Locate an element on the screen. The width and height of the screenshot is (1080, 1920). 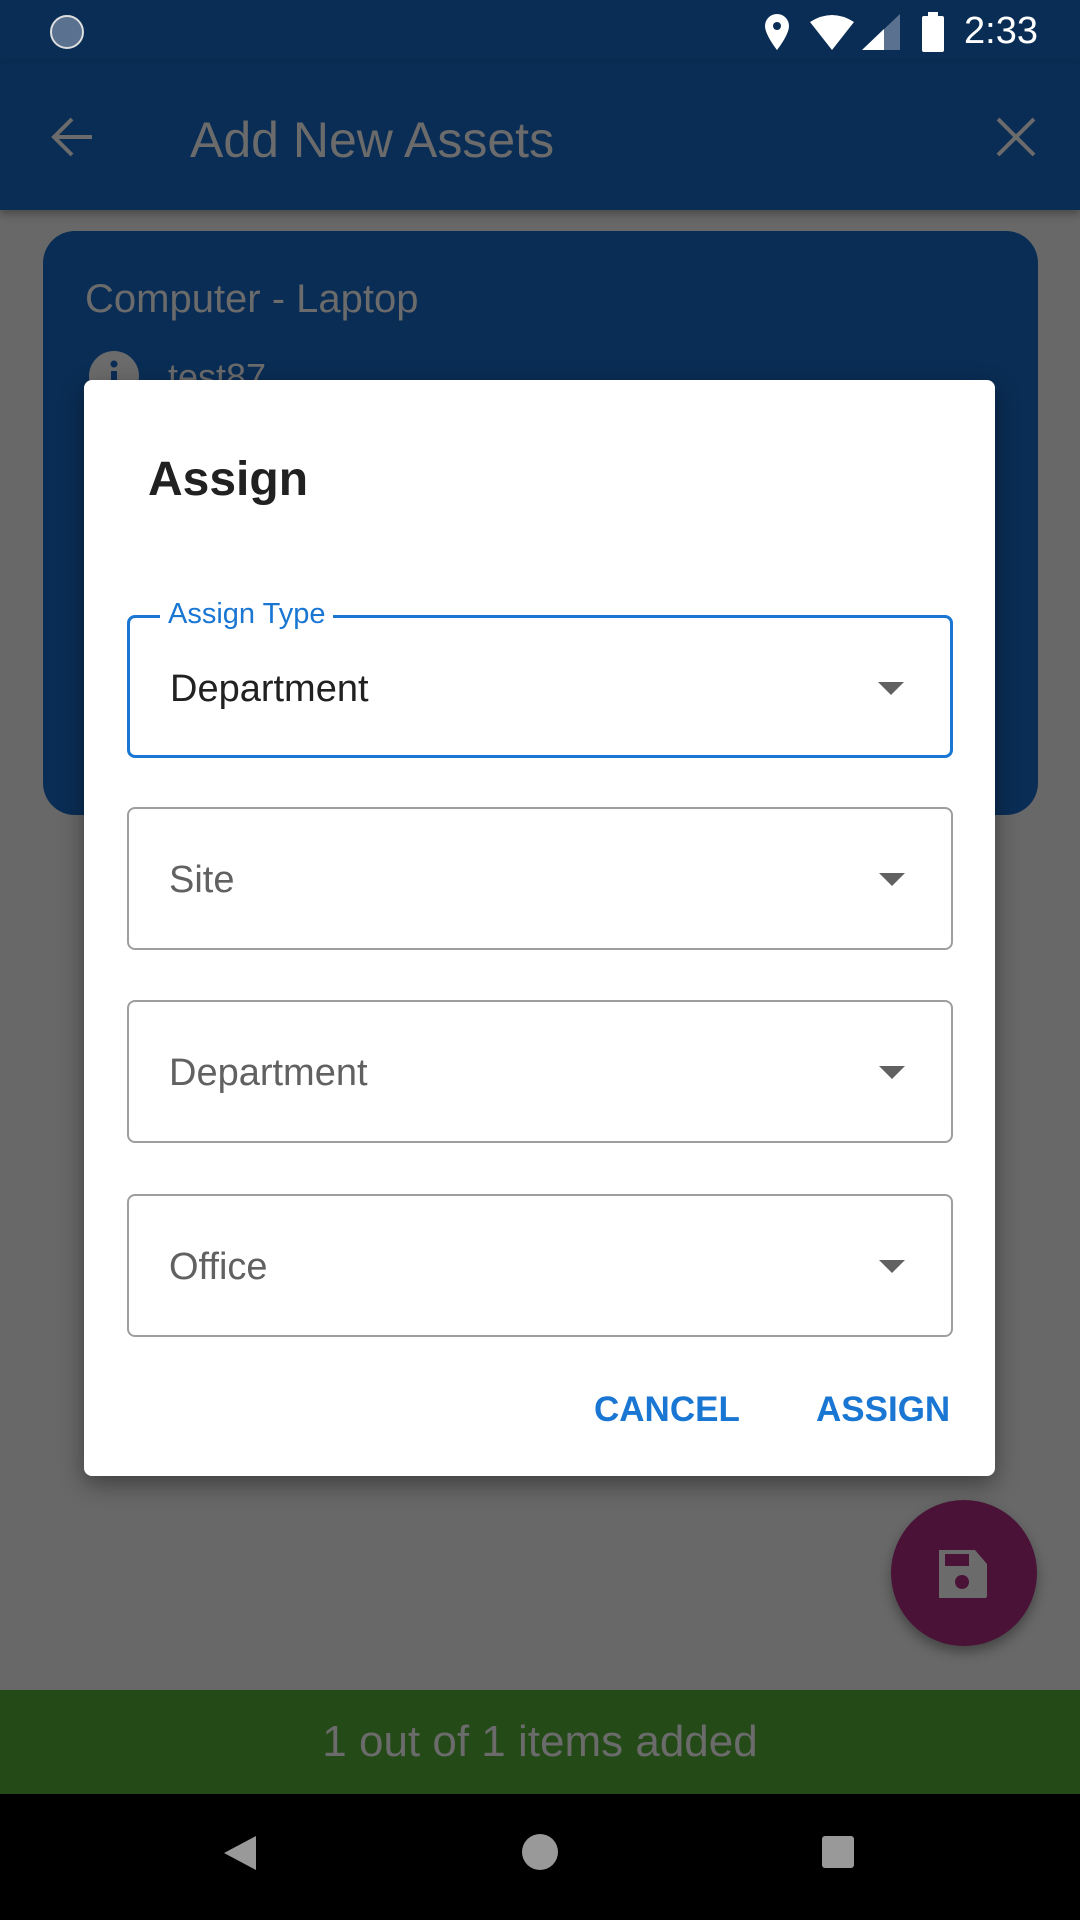
assign-type-value: Department is located at coordinates (269, 689).